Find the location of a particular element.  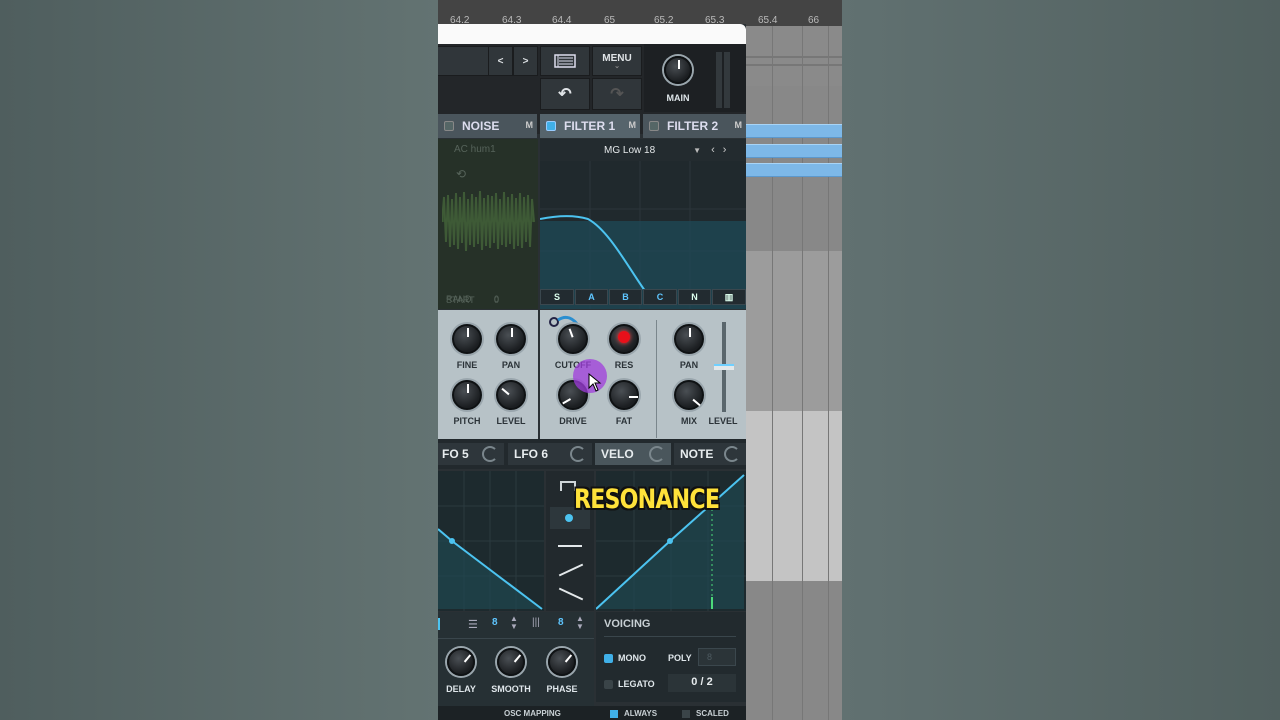

menu-button: MENU ⌄ is located at coordinates (617, 61).